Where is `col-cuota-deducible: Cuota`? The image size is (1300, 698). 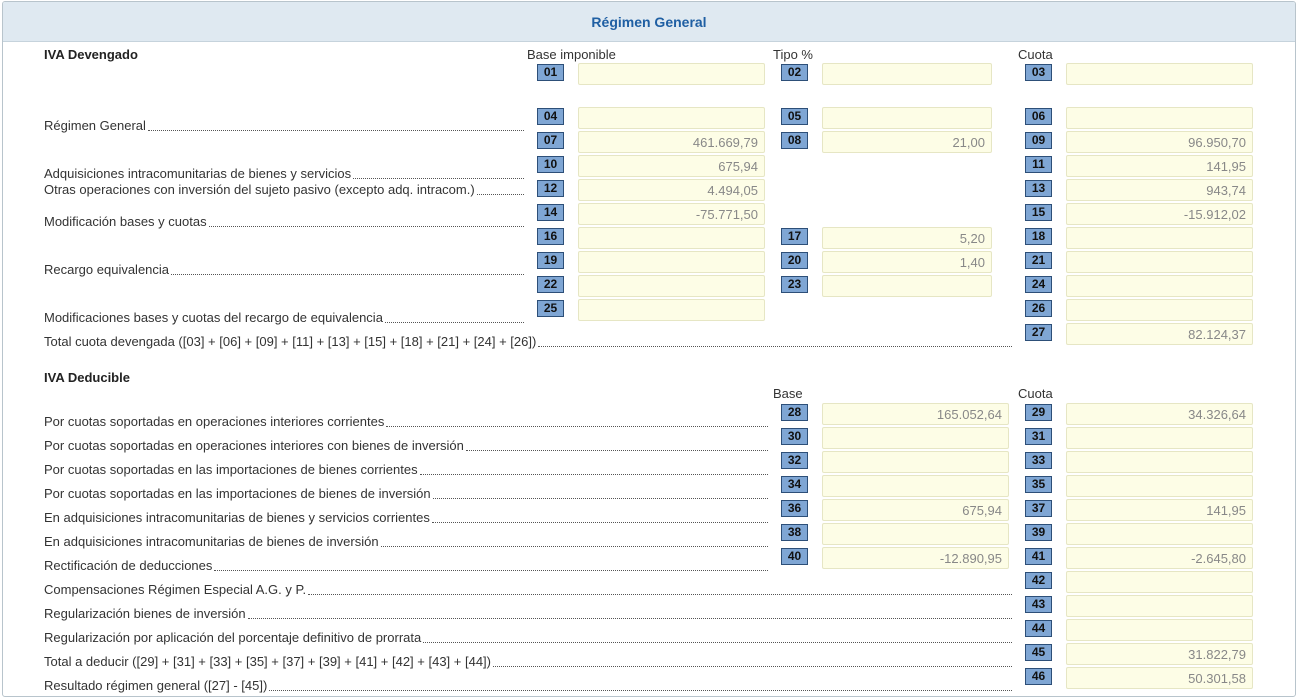
col-cuota-deducible: Cuota is located at coordinates (1035, 393).